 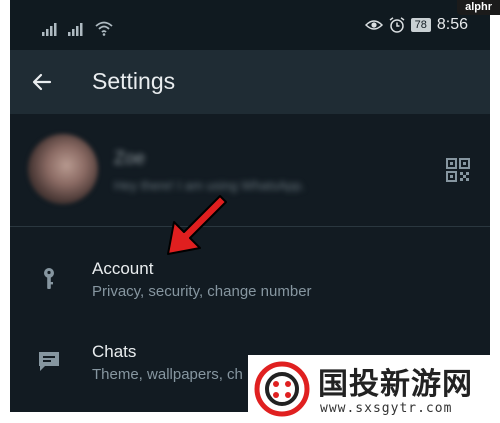 What do you see at coordinates (282, 389) in the screenshot?
I see `site-logo-icon` at bounding box center [282, 389].